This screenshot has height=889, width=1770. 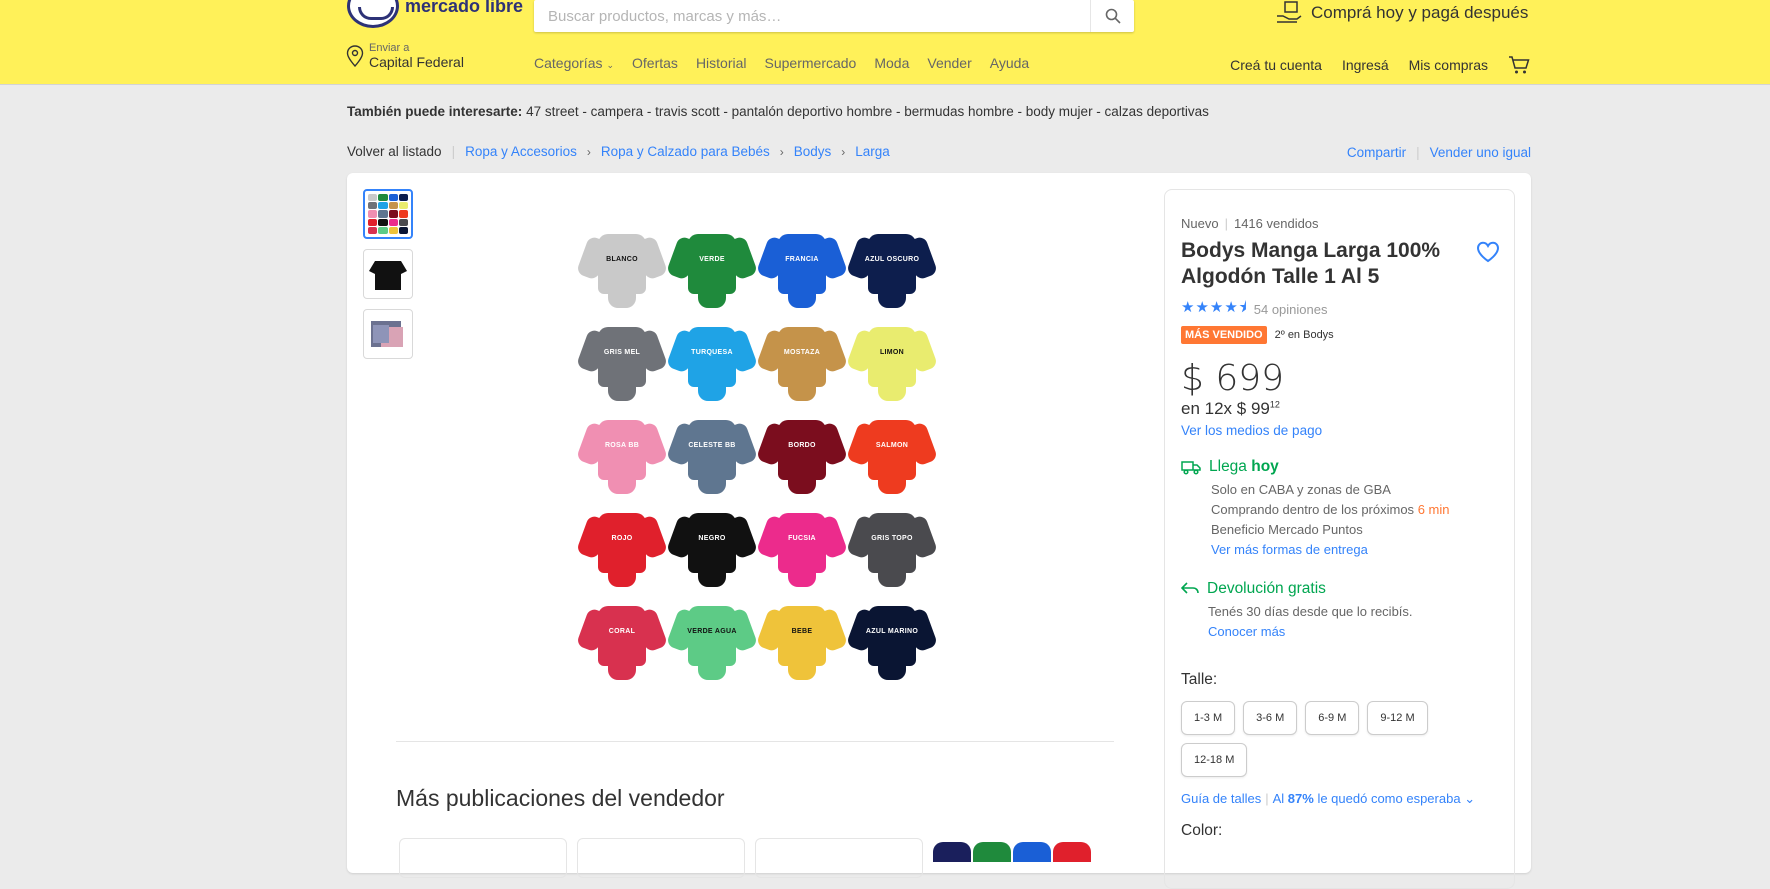 I want to click on chevron-down-icon: ⌄, so click(x=1470, y=798).